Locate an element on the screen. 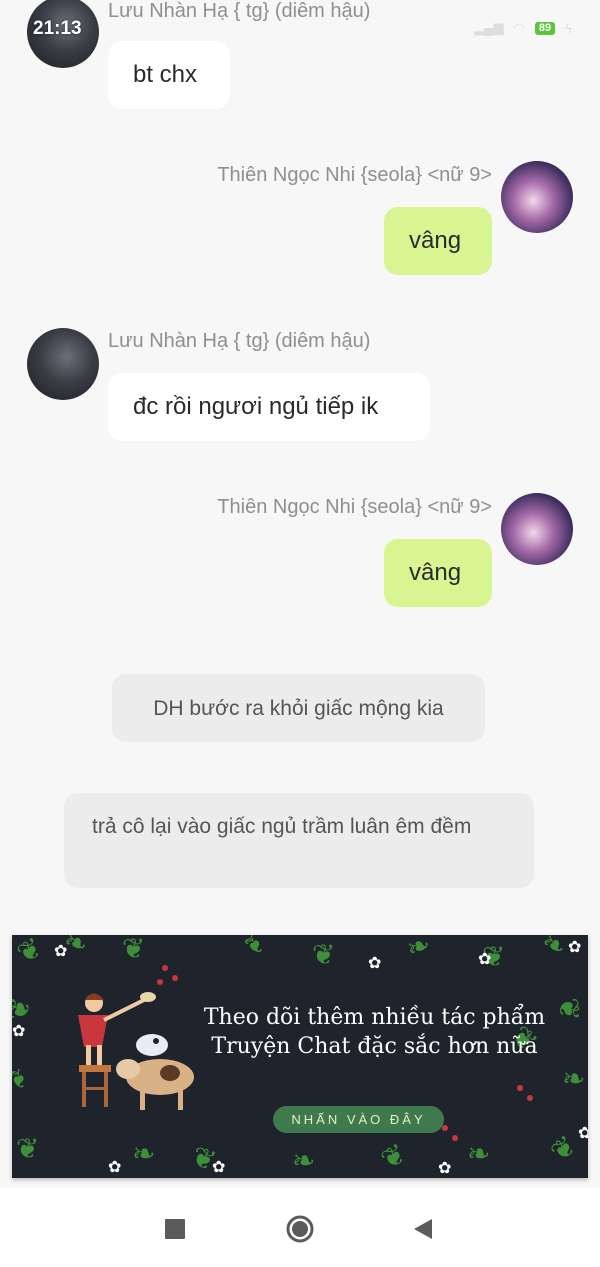  recent-apps-icon is located at coordinates (175, 1229).